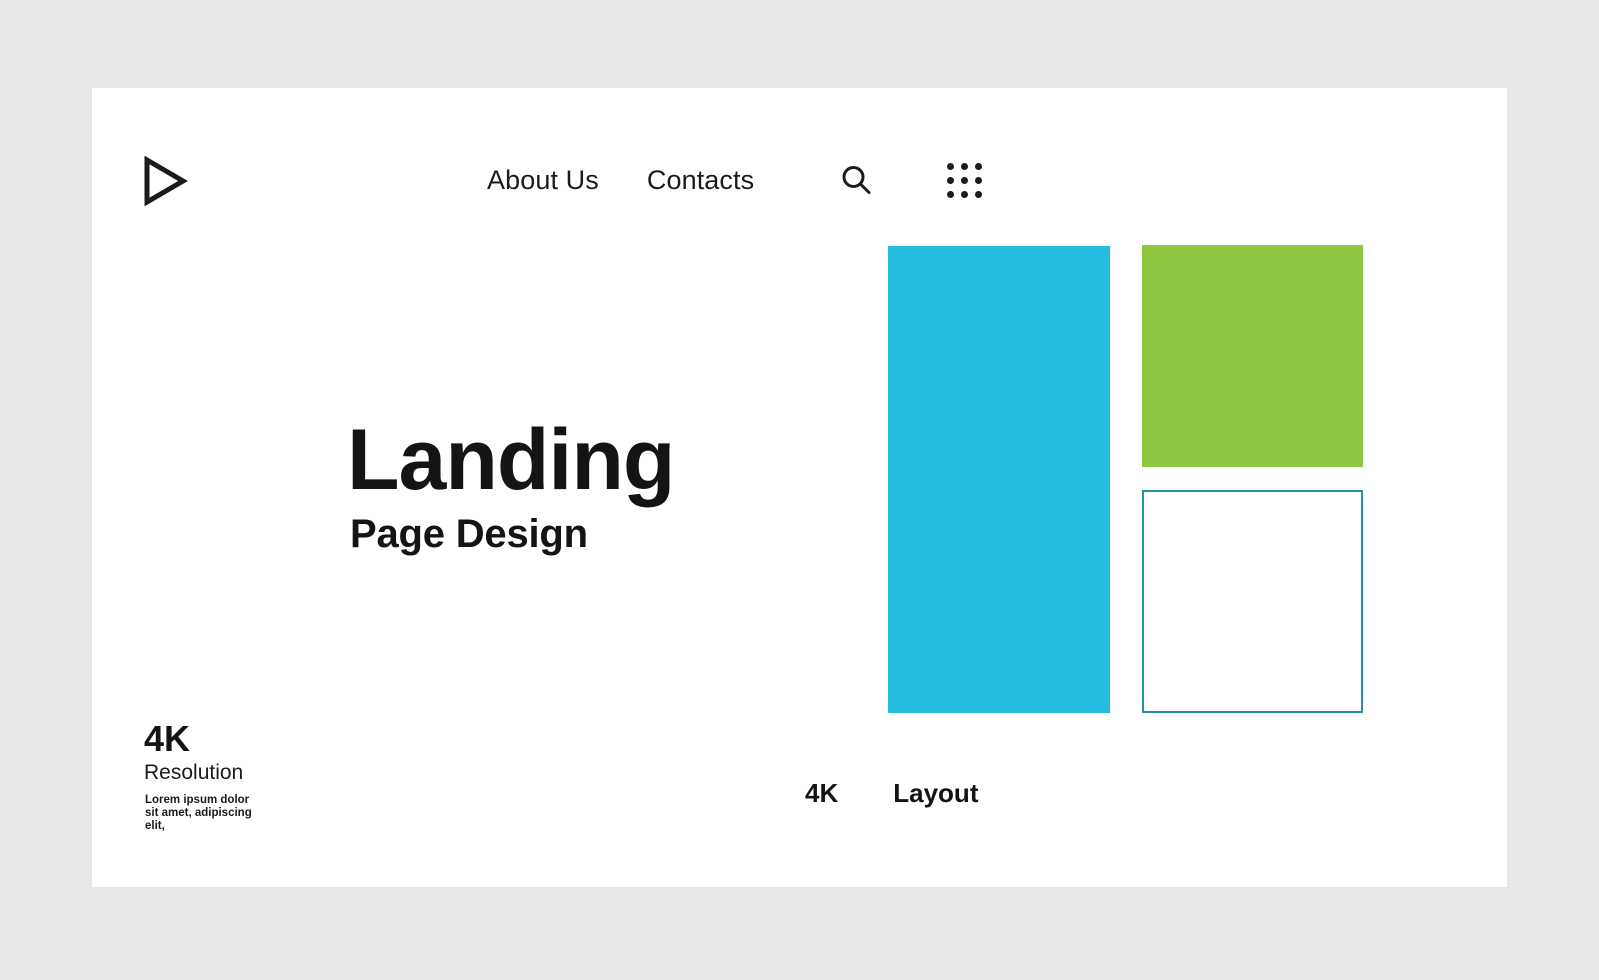  I want to click on resolution-value: 4K, so click(167, 738).